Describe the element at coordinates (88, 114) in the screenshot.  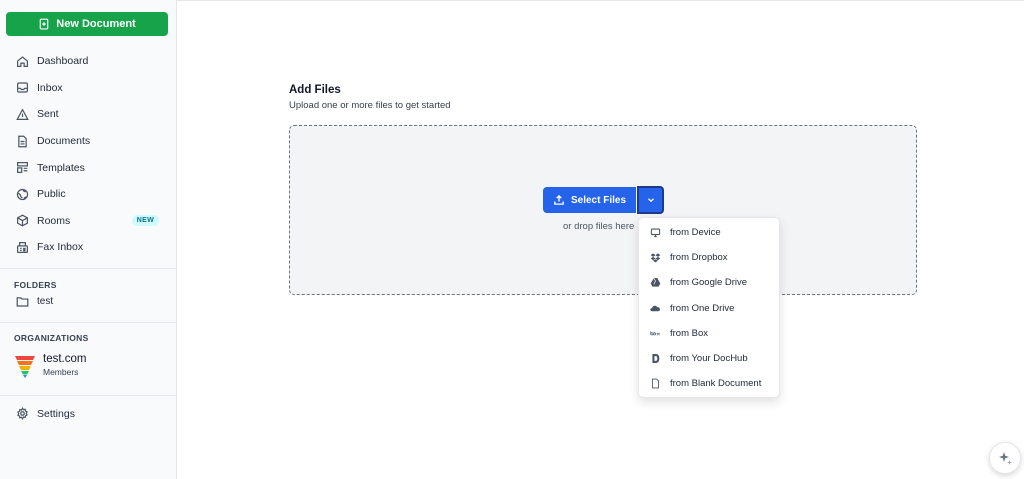
I see `sidebar-item-sent: Sent` at that location.